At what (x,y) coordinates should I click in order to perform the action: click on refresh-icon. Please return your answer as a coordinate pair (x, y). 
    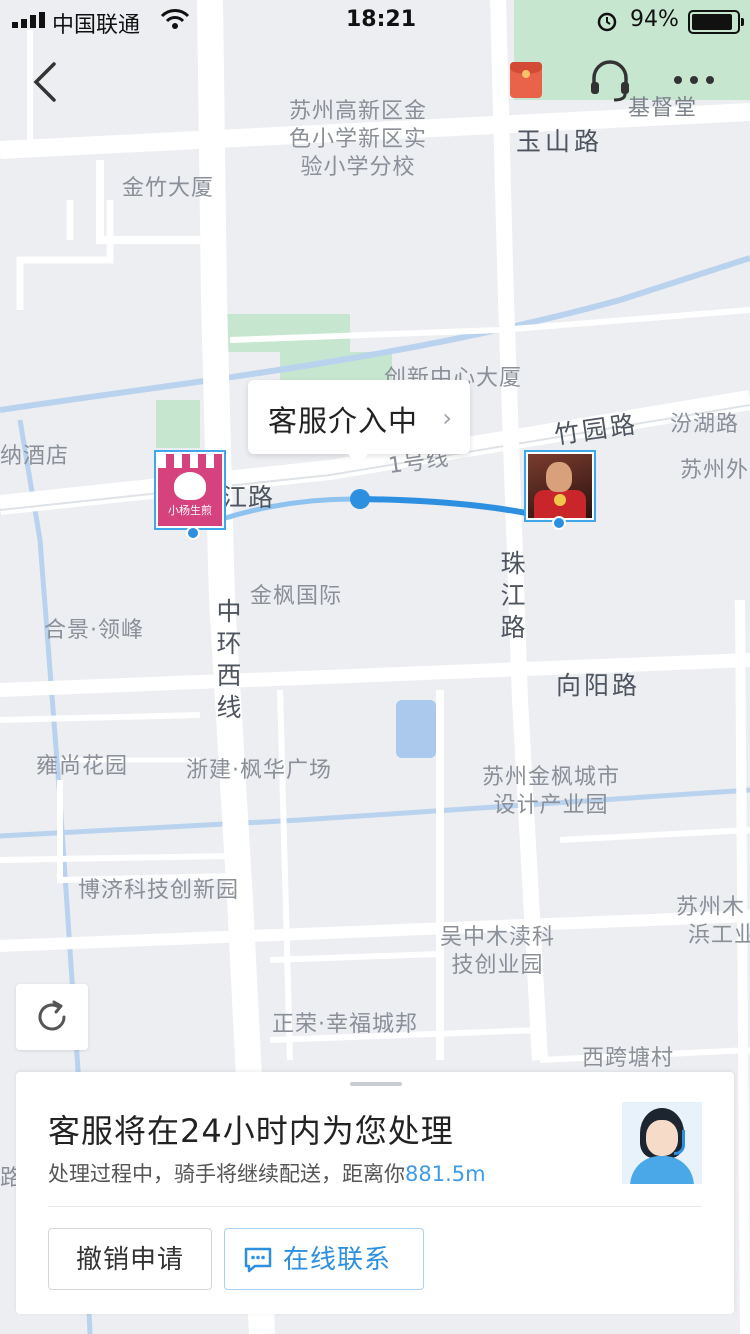
    Looking at the image, I should click on (52, 1015).